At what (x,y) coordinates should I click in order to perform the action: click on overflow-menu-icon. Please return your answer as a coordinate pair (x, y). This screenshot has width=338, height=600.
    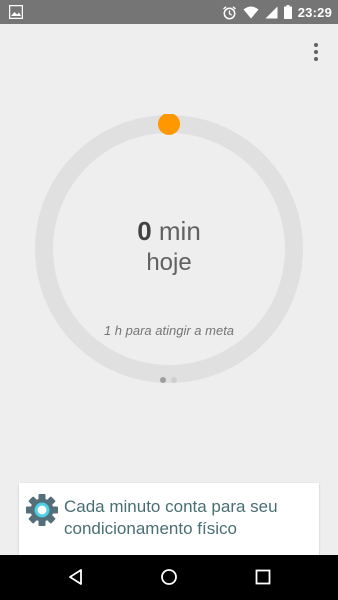
    Looking at the image, I should click on (316, 52).